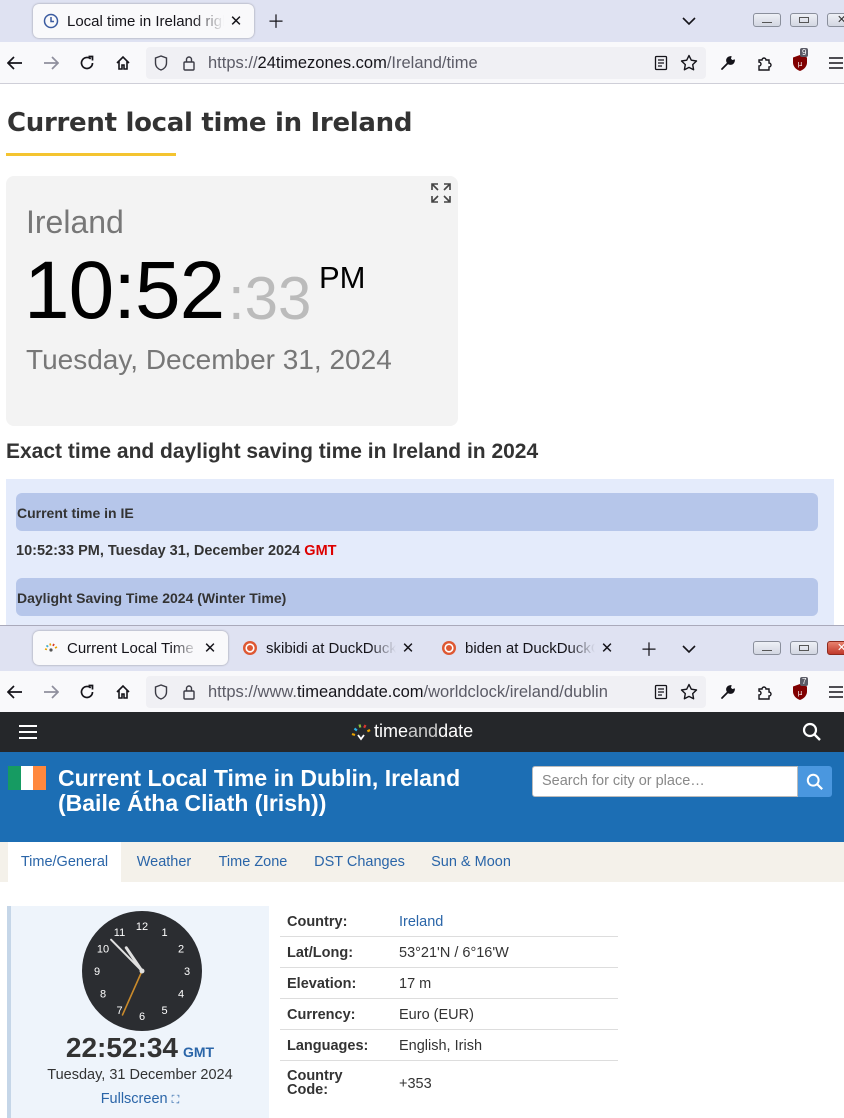 Image resolution: width=844 pixels, height=1118 pixels. Describe the element at coordinates (812, 732) in the screenshot. I see `site-search-icon` at that location.